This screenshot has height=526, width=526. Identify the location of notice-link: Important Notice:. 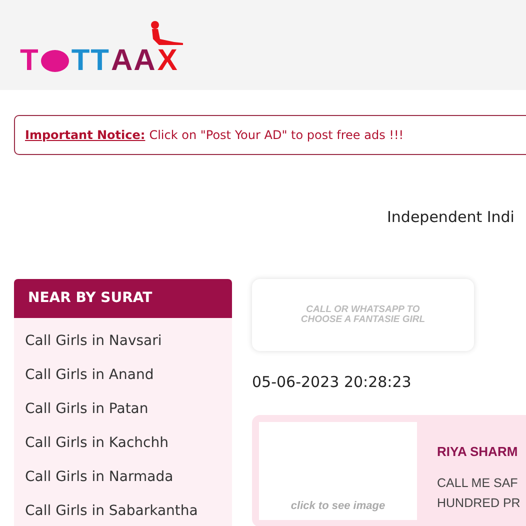
(85, 135).